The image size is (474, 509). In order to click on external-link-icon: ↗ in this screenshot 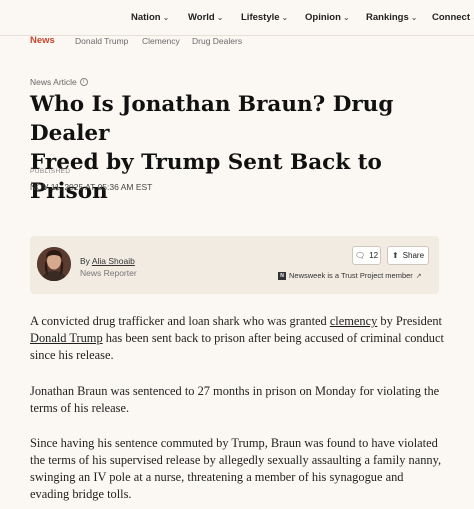, I will do `click(418, 275)`.